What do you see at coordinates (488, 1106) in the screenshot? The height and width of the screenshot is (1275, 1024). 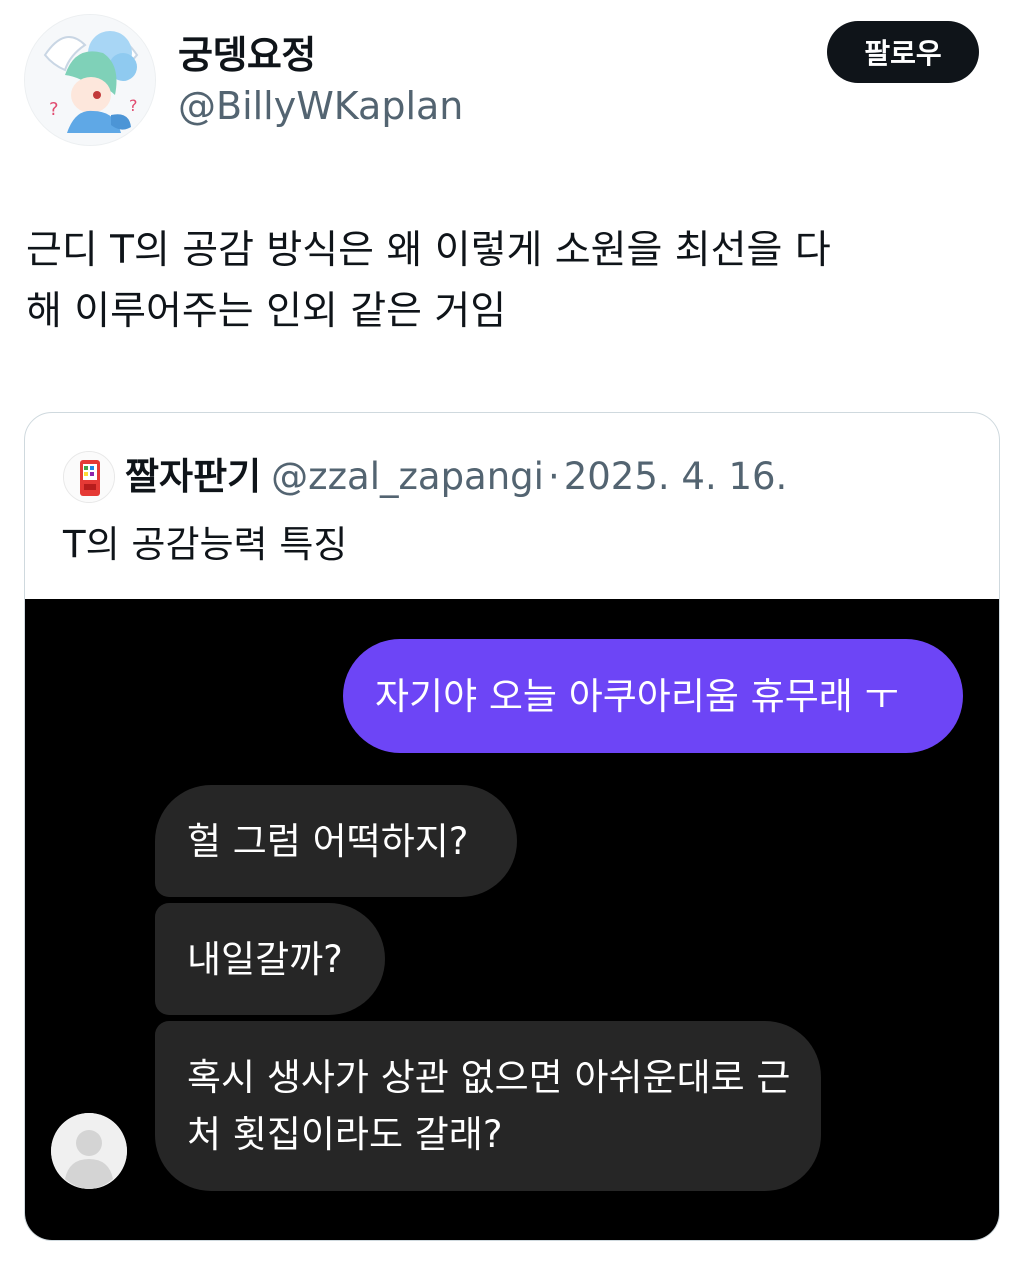 I see `received-message-bubble: 혹시 생사가 상관 없으면 아쉬운대로 근처 횟집이라도 갈래?` at bounding box center [488, 1106].